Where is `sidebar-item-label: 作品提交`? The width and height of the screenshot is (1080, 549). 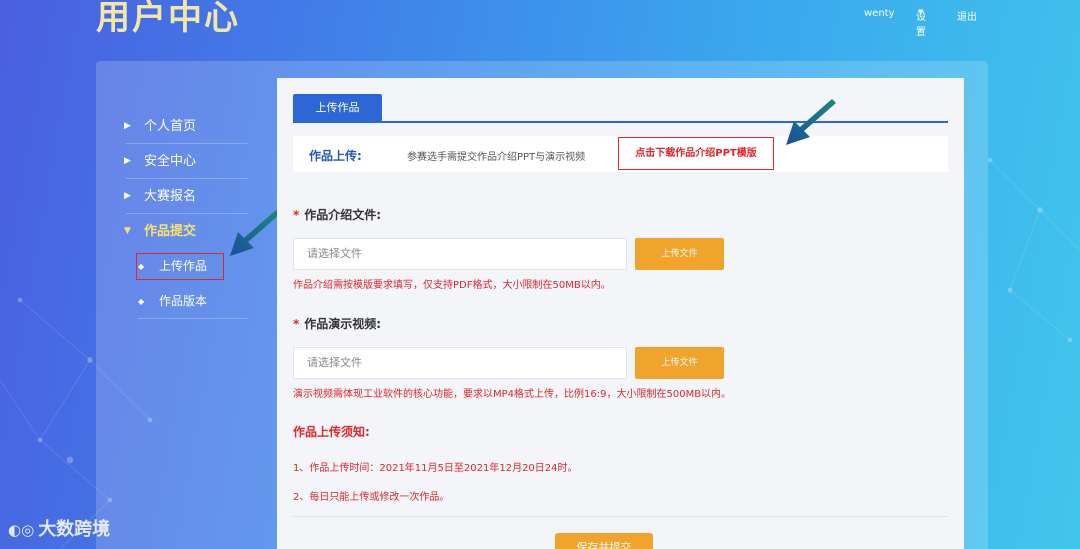 sidebar-item-label: 作品提交 is located at coordinates (170, 231).